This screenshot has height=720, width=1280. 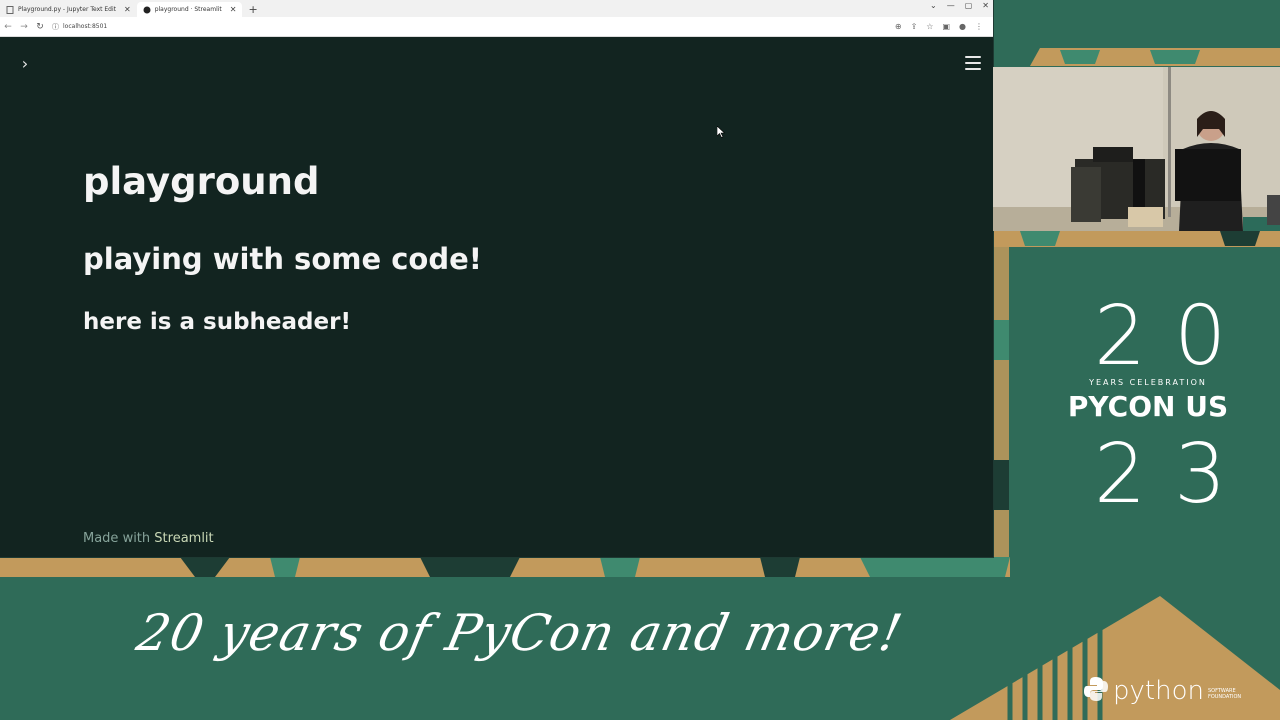 I want to click on back-icon: ←, so click(x=8, y=27).